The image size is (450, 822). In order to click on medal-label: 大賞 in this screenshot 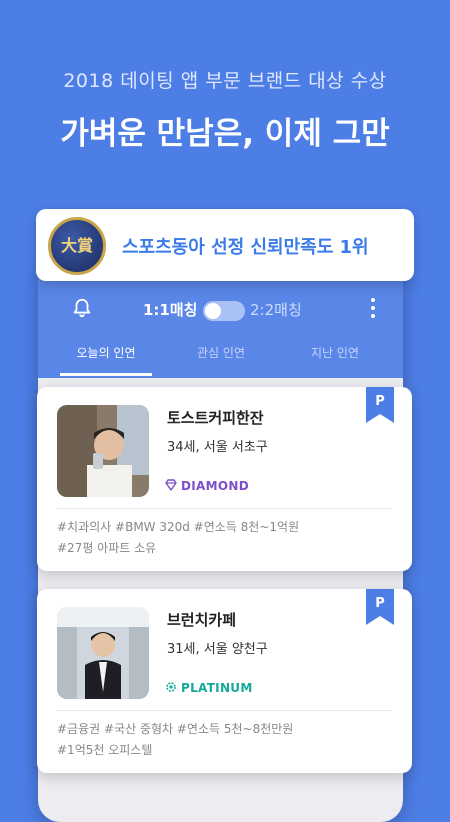, I will do `click(76, 245)`.